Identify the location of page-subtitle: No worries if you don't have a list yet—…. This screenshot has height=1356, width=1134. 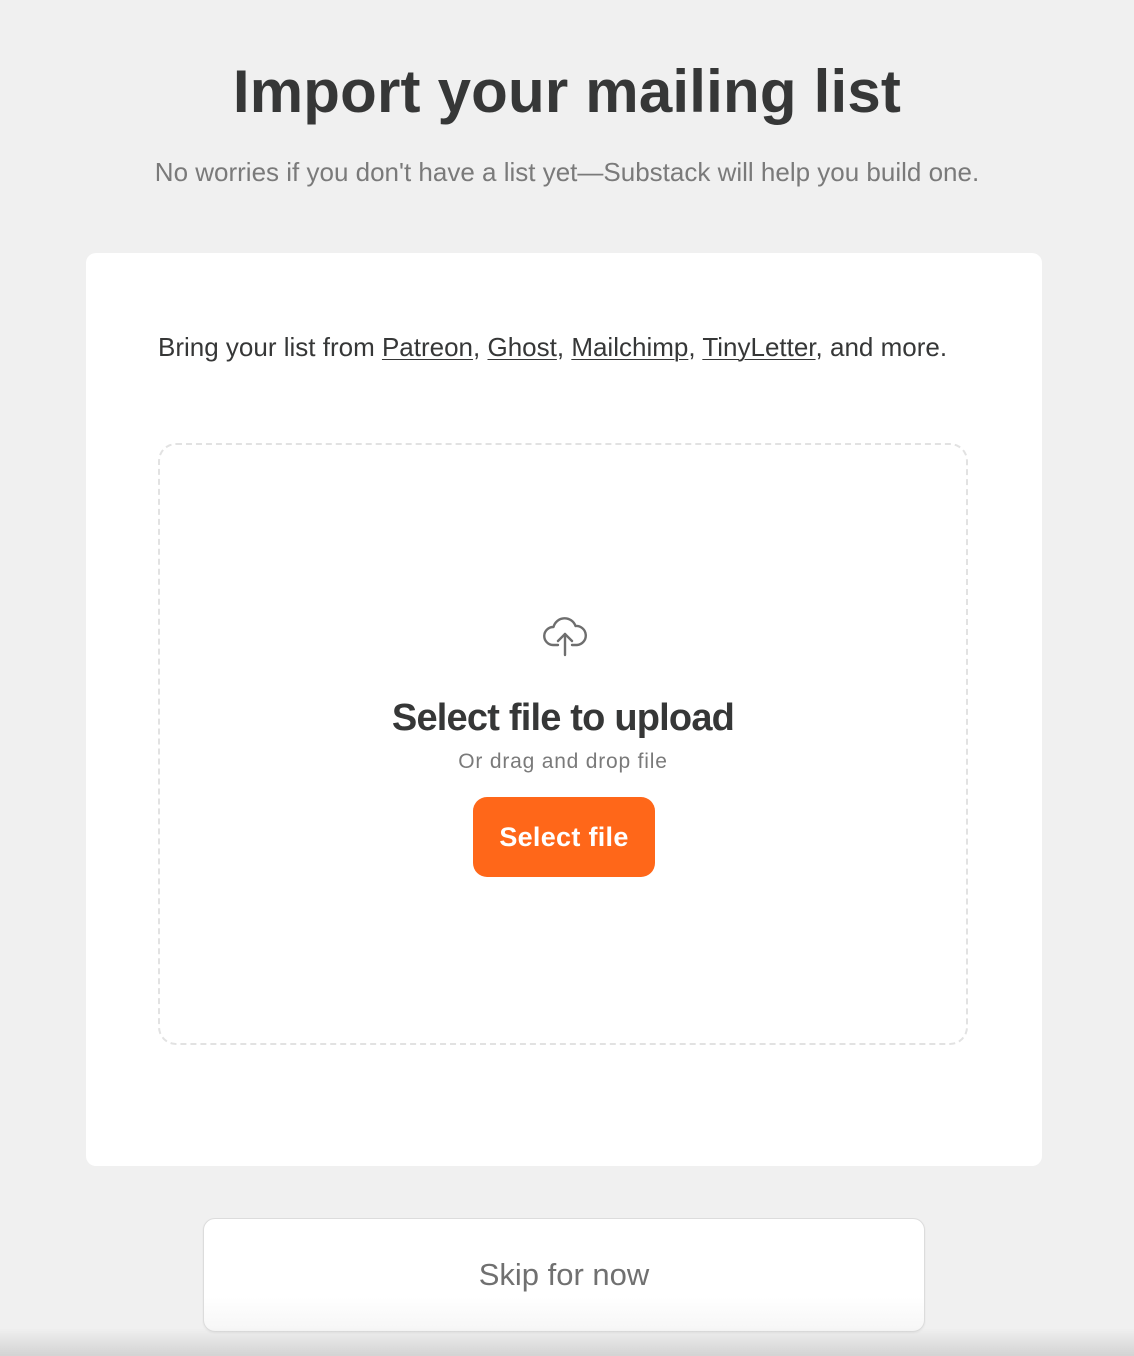
(567, 172).